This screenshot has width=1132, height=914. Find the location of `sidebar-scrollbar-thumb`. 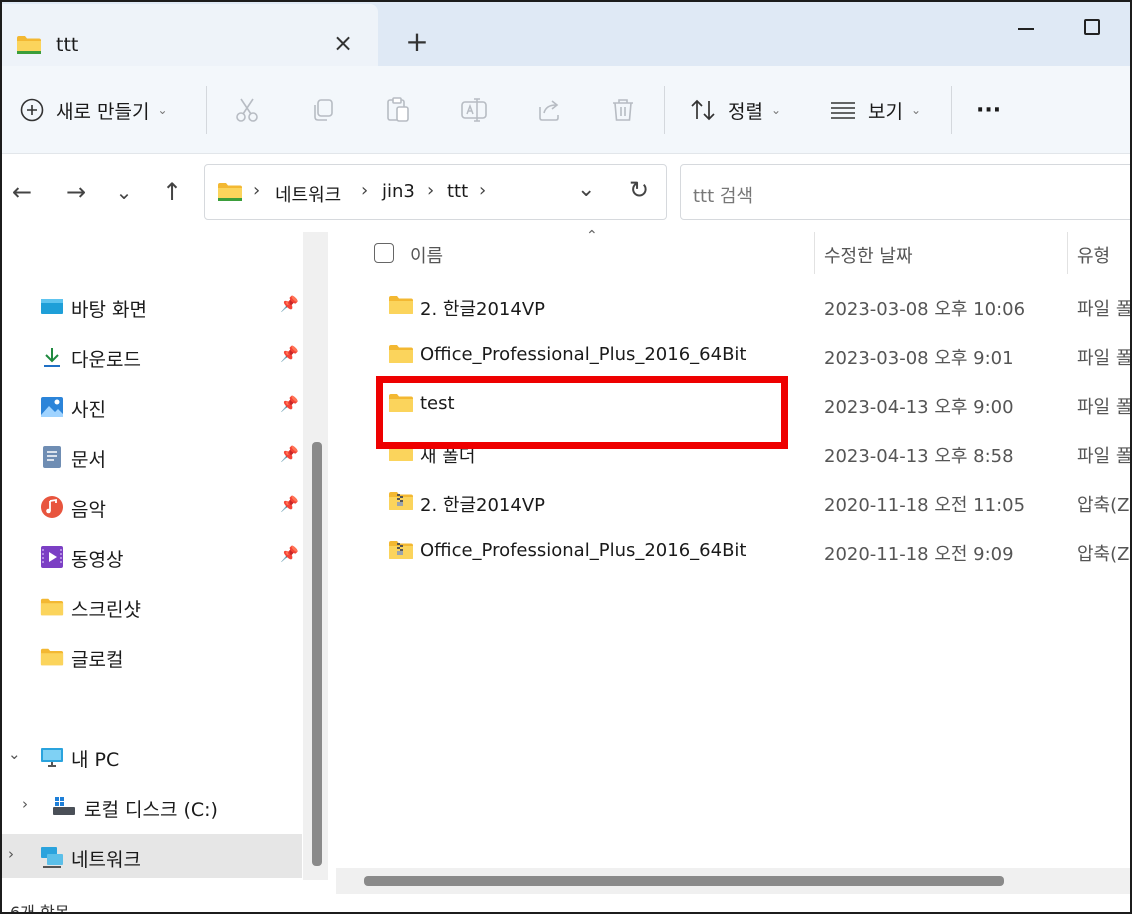

sidebar-scrollbar-thumb is located at coordinates (317, 654).